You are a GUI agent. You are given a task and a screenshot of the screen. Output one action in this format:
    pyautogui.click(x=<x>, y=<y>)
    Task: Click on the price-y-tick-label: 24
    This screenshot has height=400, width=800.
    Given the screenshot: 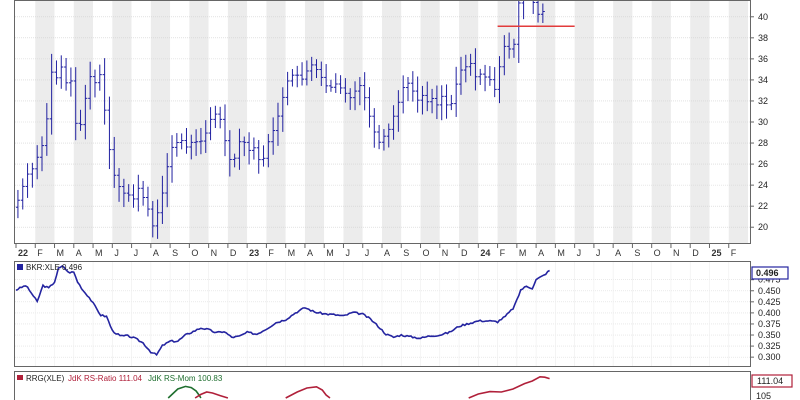 What is the action you would take?
    pyautogui.click(x=763, y=185)
    